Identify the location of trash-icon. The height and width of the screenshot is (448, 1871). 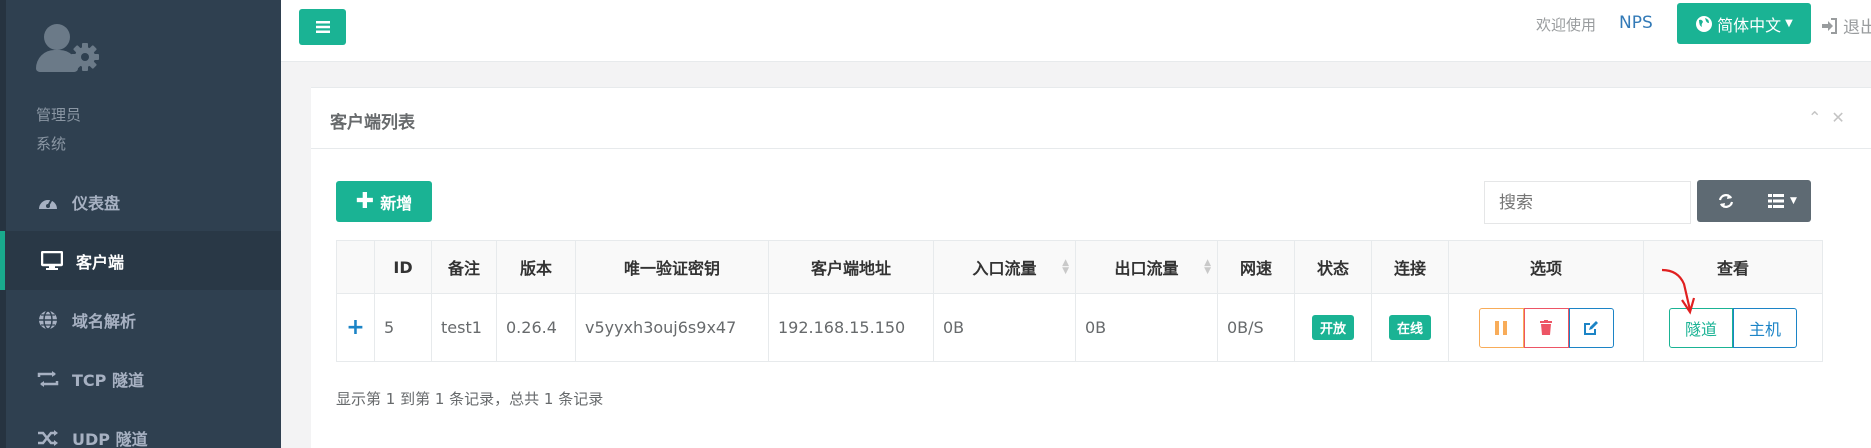
(1546, 327).